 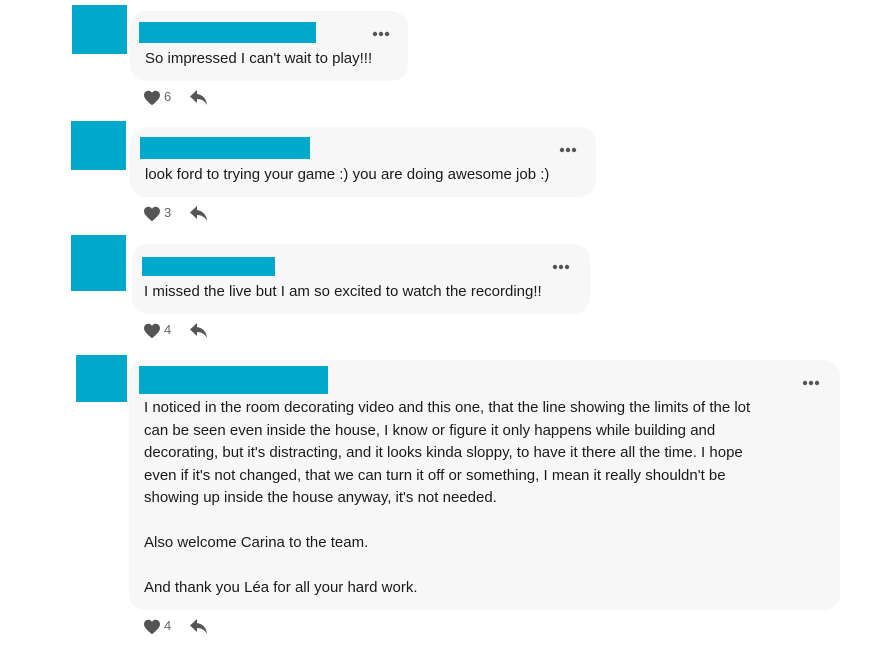 What do you see at coordinates (163, 98) in the screenshot?
I see `like-button: 6` at bounding box center [163, 98].